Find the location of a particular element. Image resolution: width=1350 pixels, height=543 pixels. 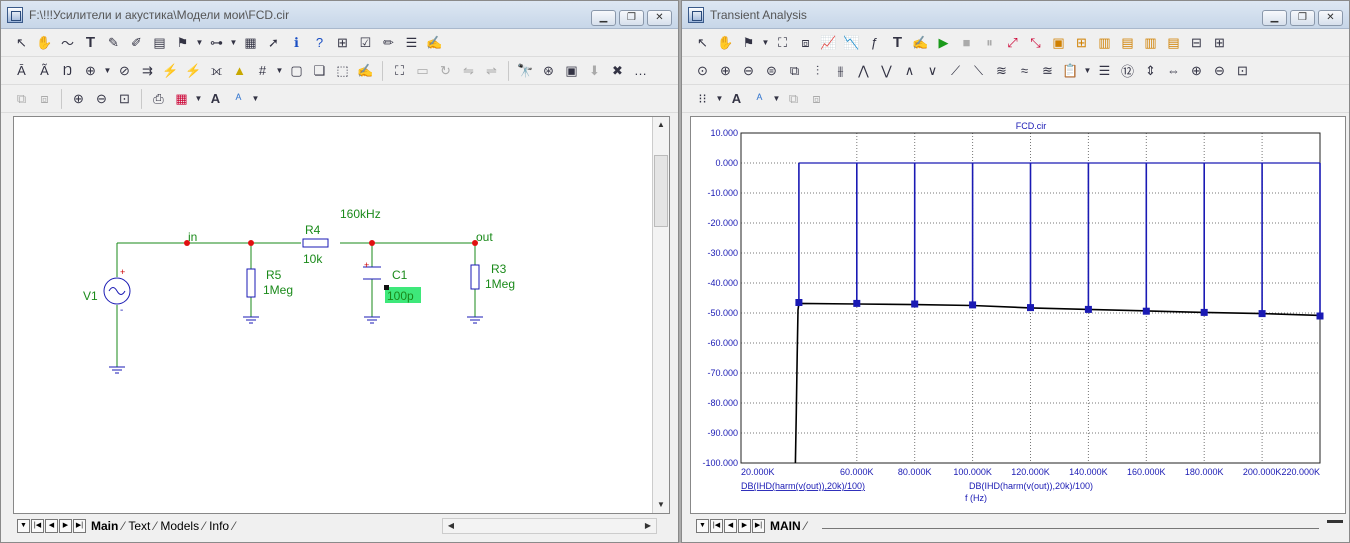

connect-icon: ⟗ is located at coordinates (216, 70).